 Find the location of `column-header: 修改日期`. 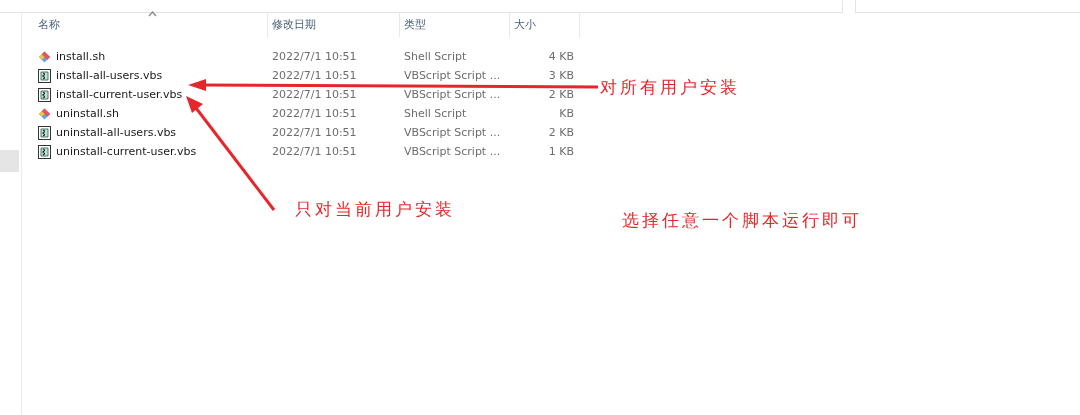

column-header: 修改日期 is located at coordinates (334, 25).